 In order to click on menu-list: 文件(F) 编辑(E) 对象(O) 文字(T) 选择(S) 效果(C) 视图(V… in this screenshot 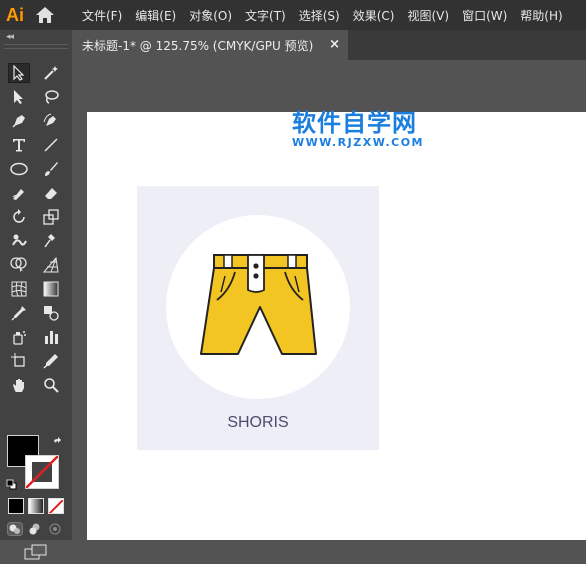, I will do `click(329, 15)`.